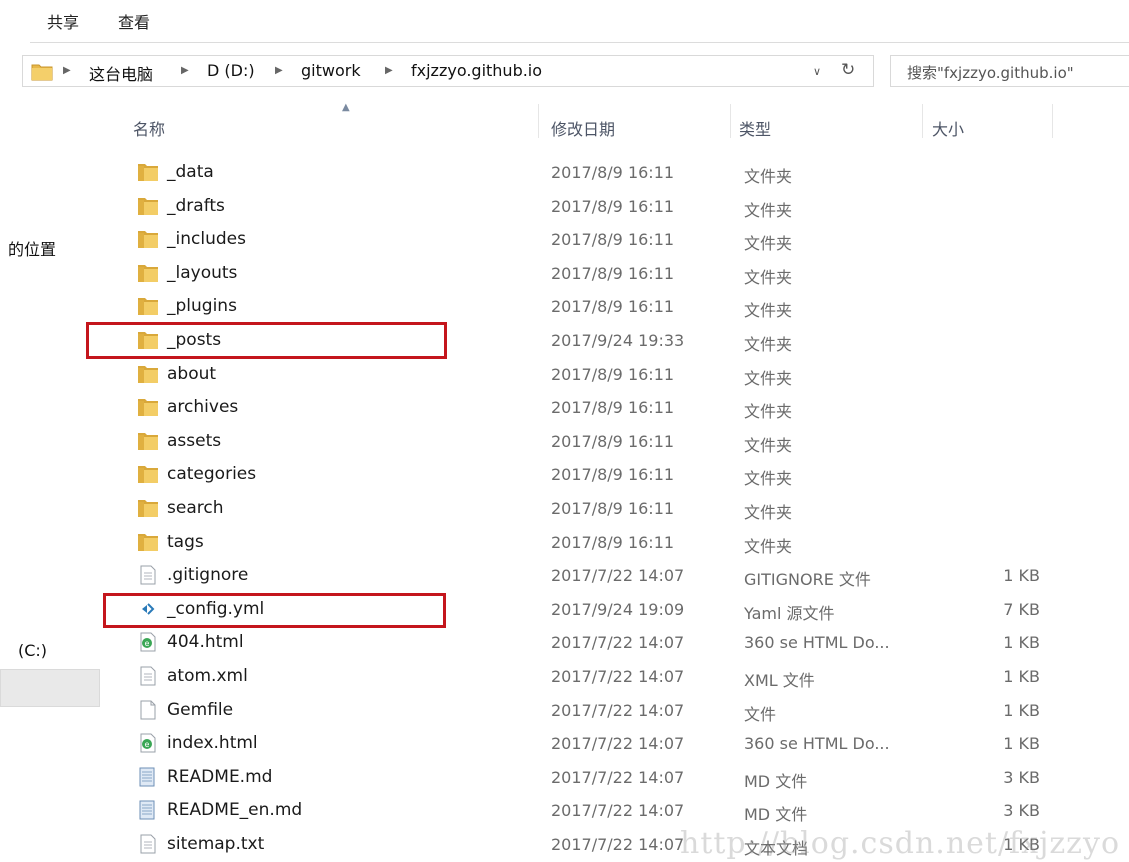 Image resolution: width=1129 pixels, height=862 pixels. Describe the element at coordinates (564, 307) in the screenshot. I see `file-row: _plugins 2017/8/9 16:11 文件夹` at that location.